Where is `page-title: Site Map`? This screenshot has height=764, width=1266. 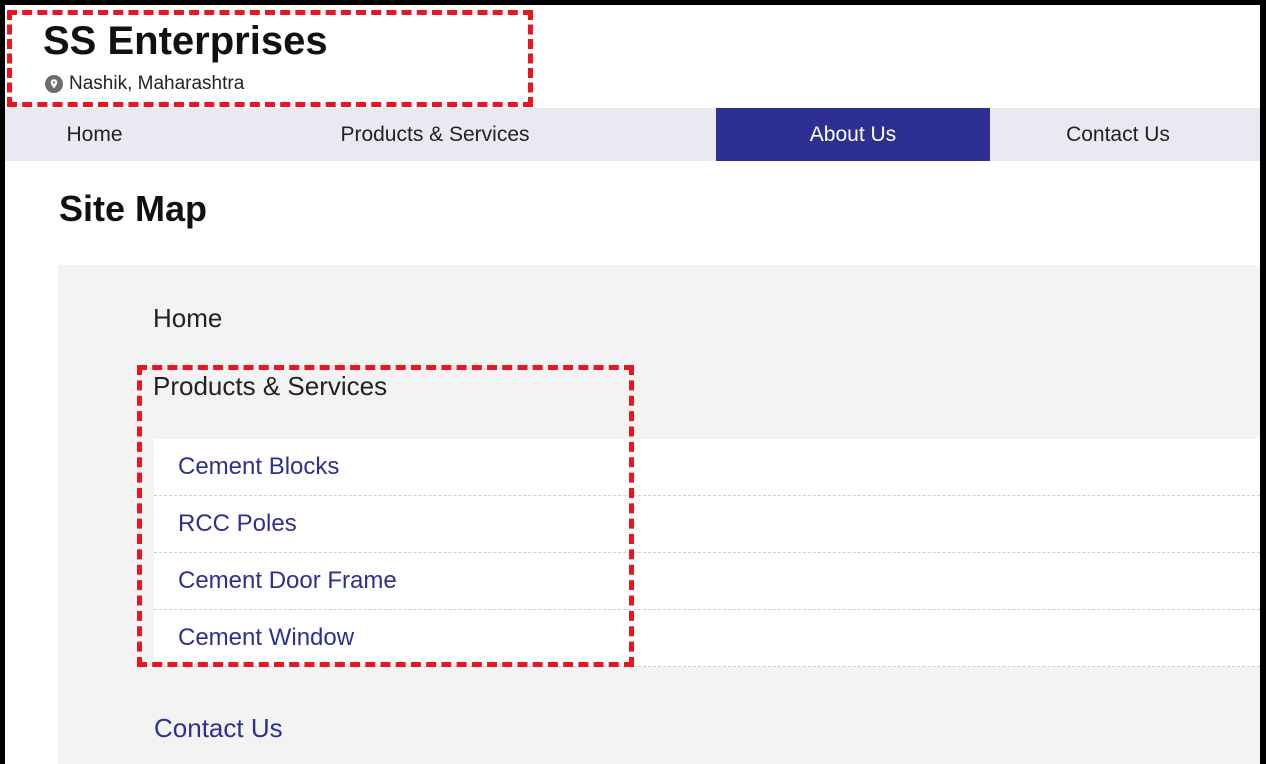
page-title: Site Map is located at coordinates (133, 208).